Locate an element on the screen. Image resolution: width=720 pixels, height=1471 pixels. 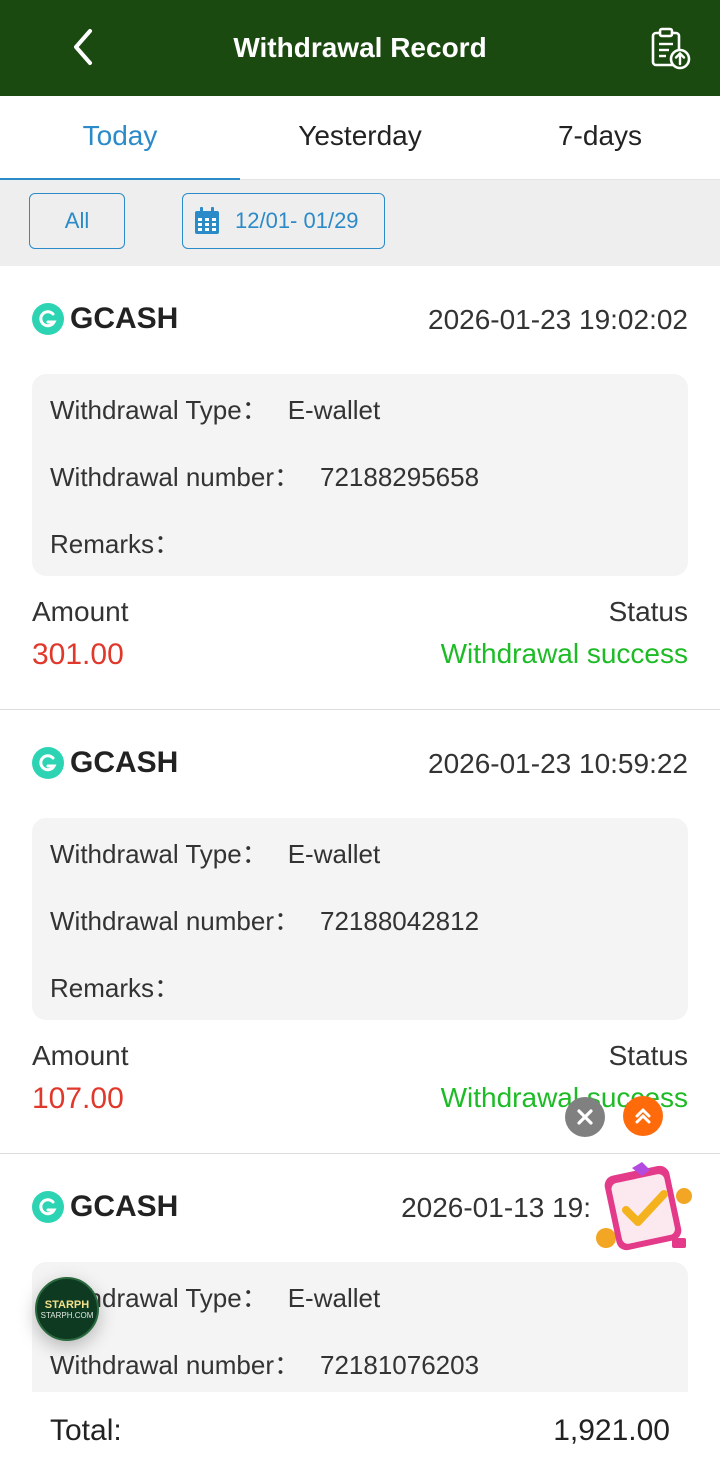
filter-all-button: All is located at coordinates (77, 221).